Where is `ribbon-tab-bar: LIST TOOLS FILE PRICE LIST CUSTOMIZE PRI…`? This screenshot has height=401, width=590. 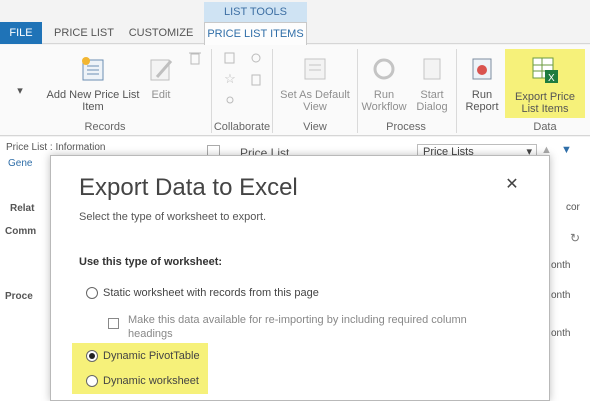 ribbon-tab-bar: LIST TOOLS FILE PRICE LIST CUSTOMIZE PRI… is located at coordinates (295, 22).